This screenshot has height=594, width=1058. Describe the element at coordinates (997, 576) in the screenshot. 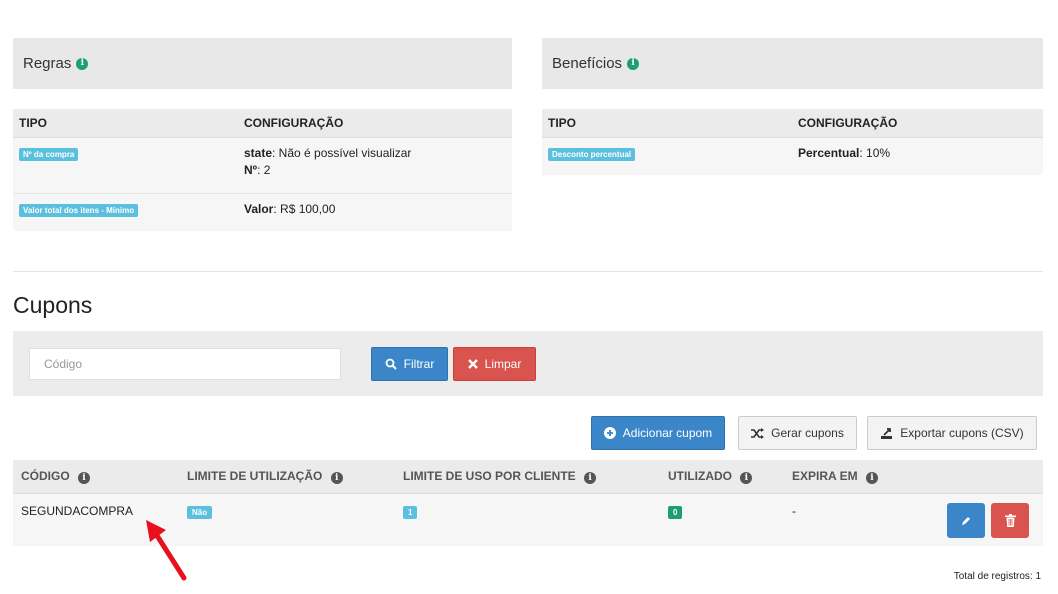

I see `total-records: Total de registros: 1` at that location.